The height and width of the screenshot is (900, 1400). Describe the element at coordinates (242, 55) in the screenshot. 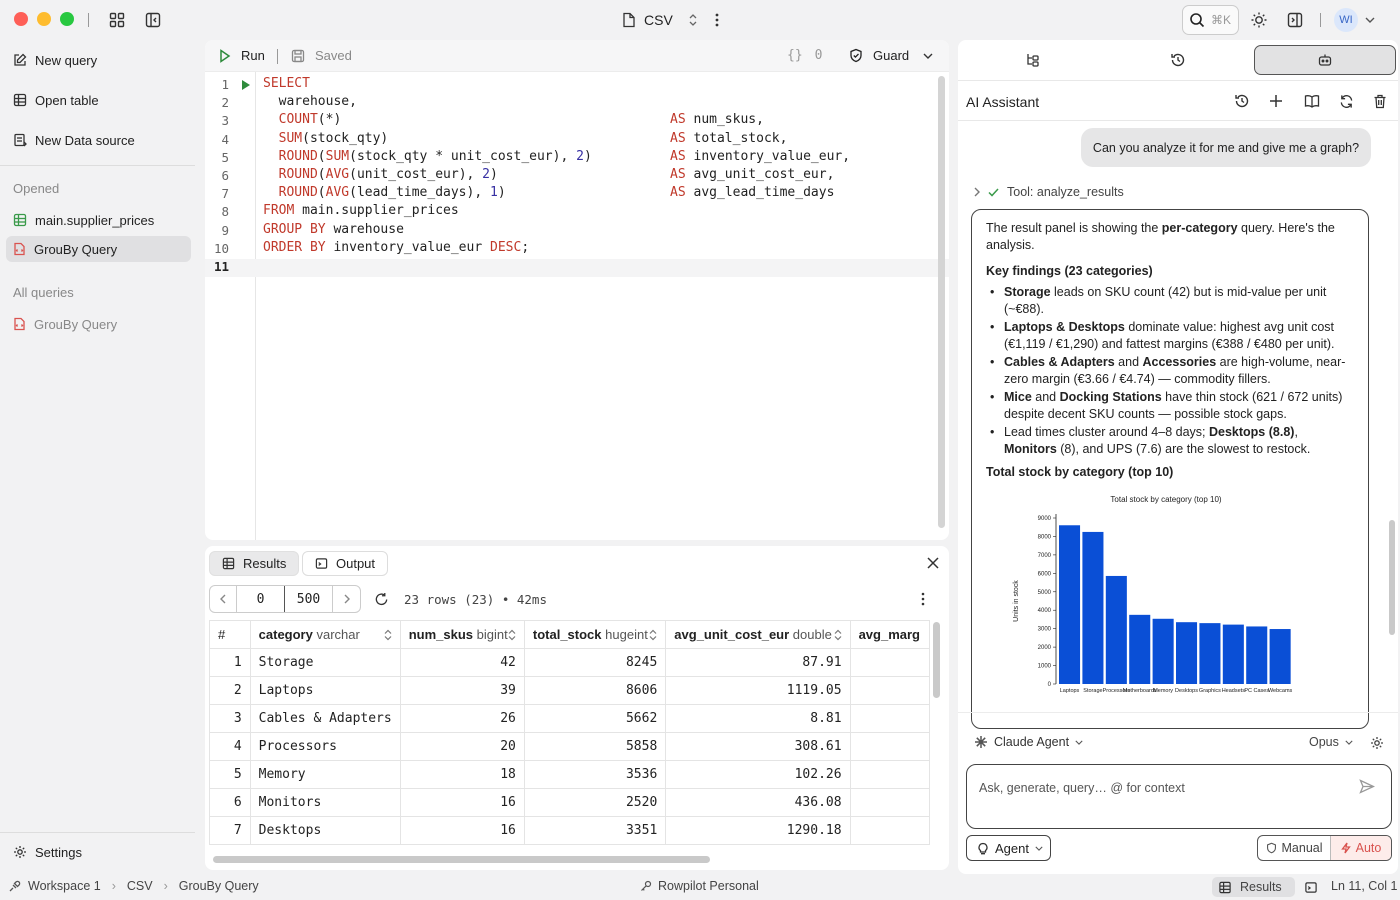

I see `run-button: Run` at that location.